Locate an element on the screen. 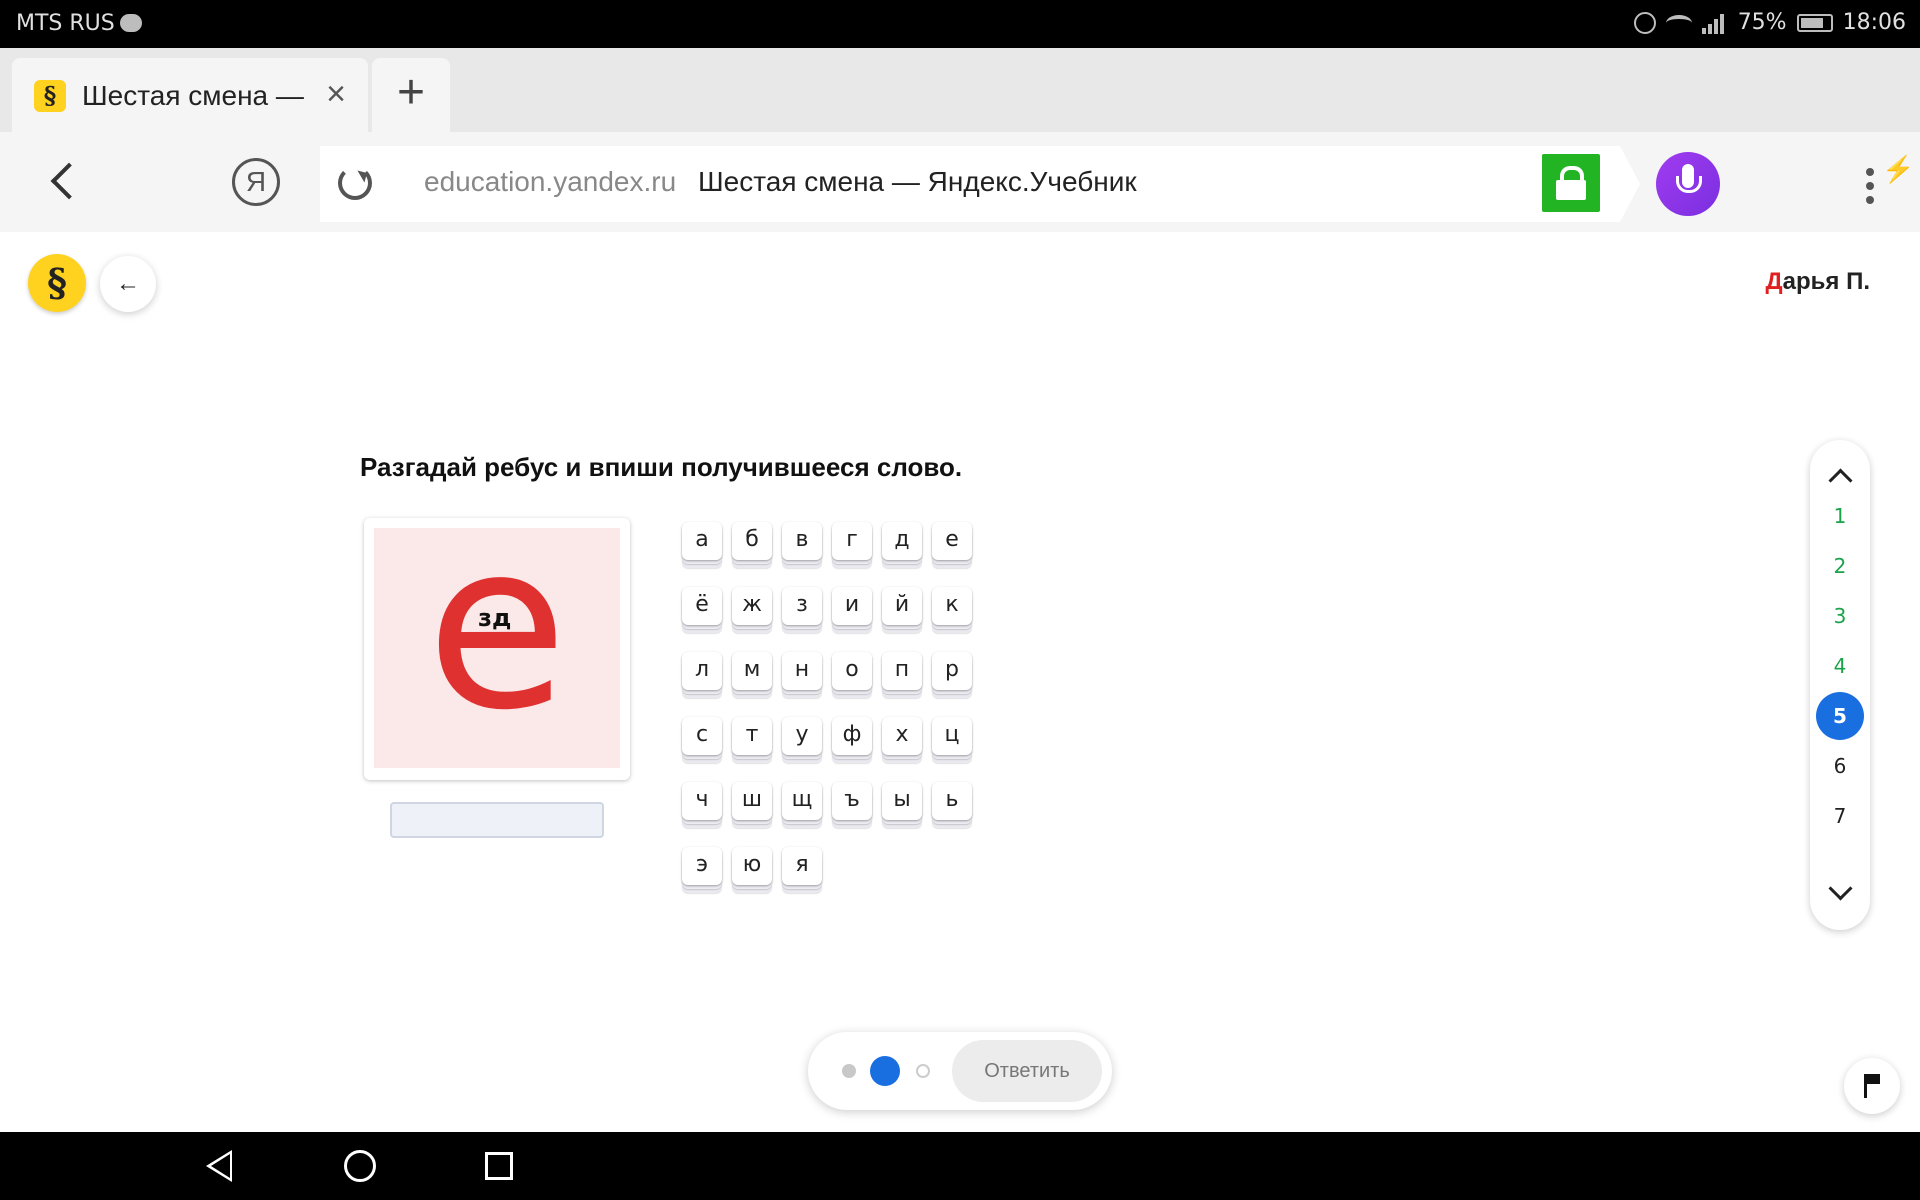  pager-item-5: 5 is located at coordinates (1840, 716).